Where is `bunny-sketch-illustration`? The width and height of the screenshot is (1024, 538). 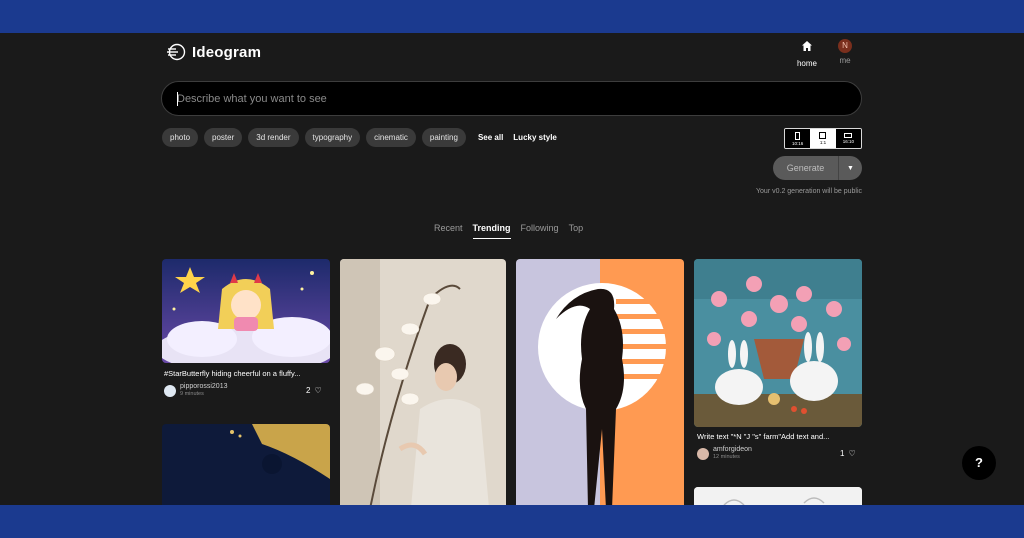 bunny-sketch-illustration is located at coordinates (778, 496).